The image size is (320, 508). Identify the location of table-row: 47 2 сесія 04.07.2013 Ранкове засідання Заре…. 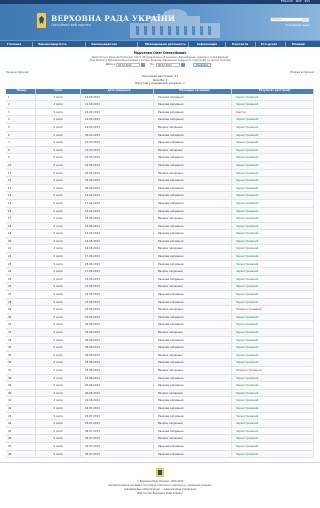
(160, 446).